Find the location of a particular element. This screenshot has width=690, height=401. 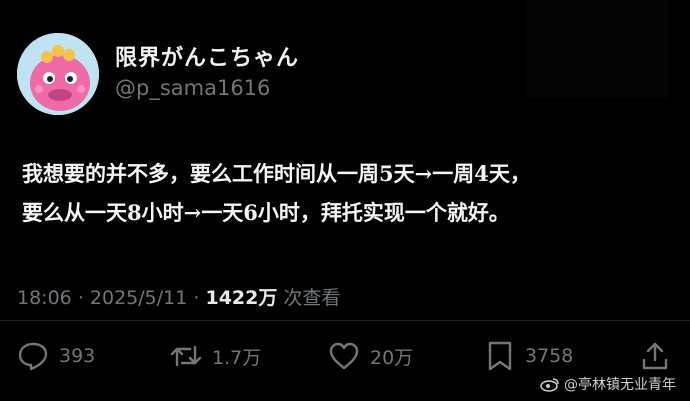

like-count: 20万 is located at coordinates (392, 357).